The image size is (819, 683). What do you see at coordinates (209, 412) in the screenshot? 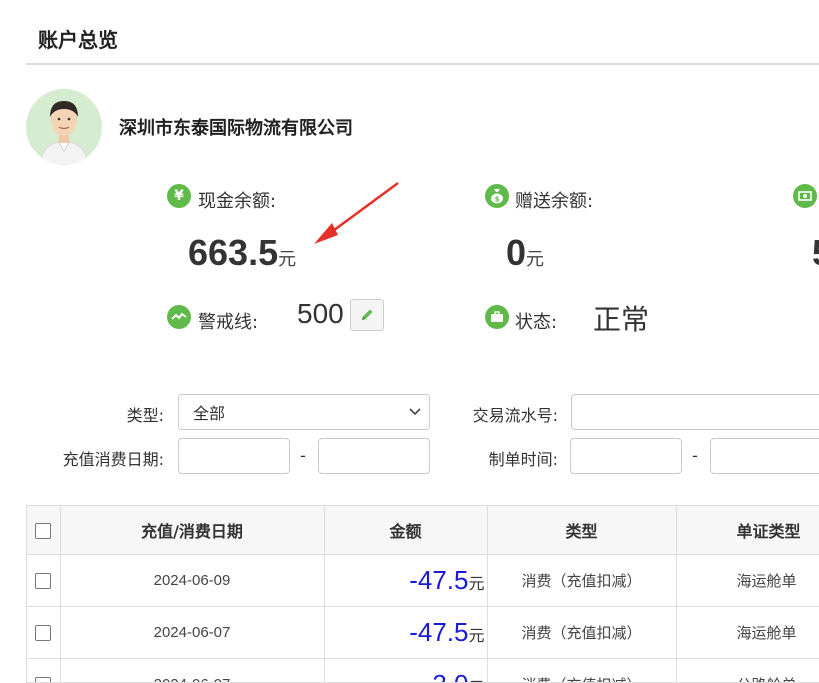
I see `type-select-value: 全部` at bounding box center [209, 412].